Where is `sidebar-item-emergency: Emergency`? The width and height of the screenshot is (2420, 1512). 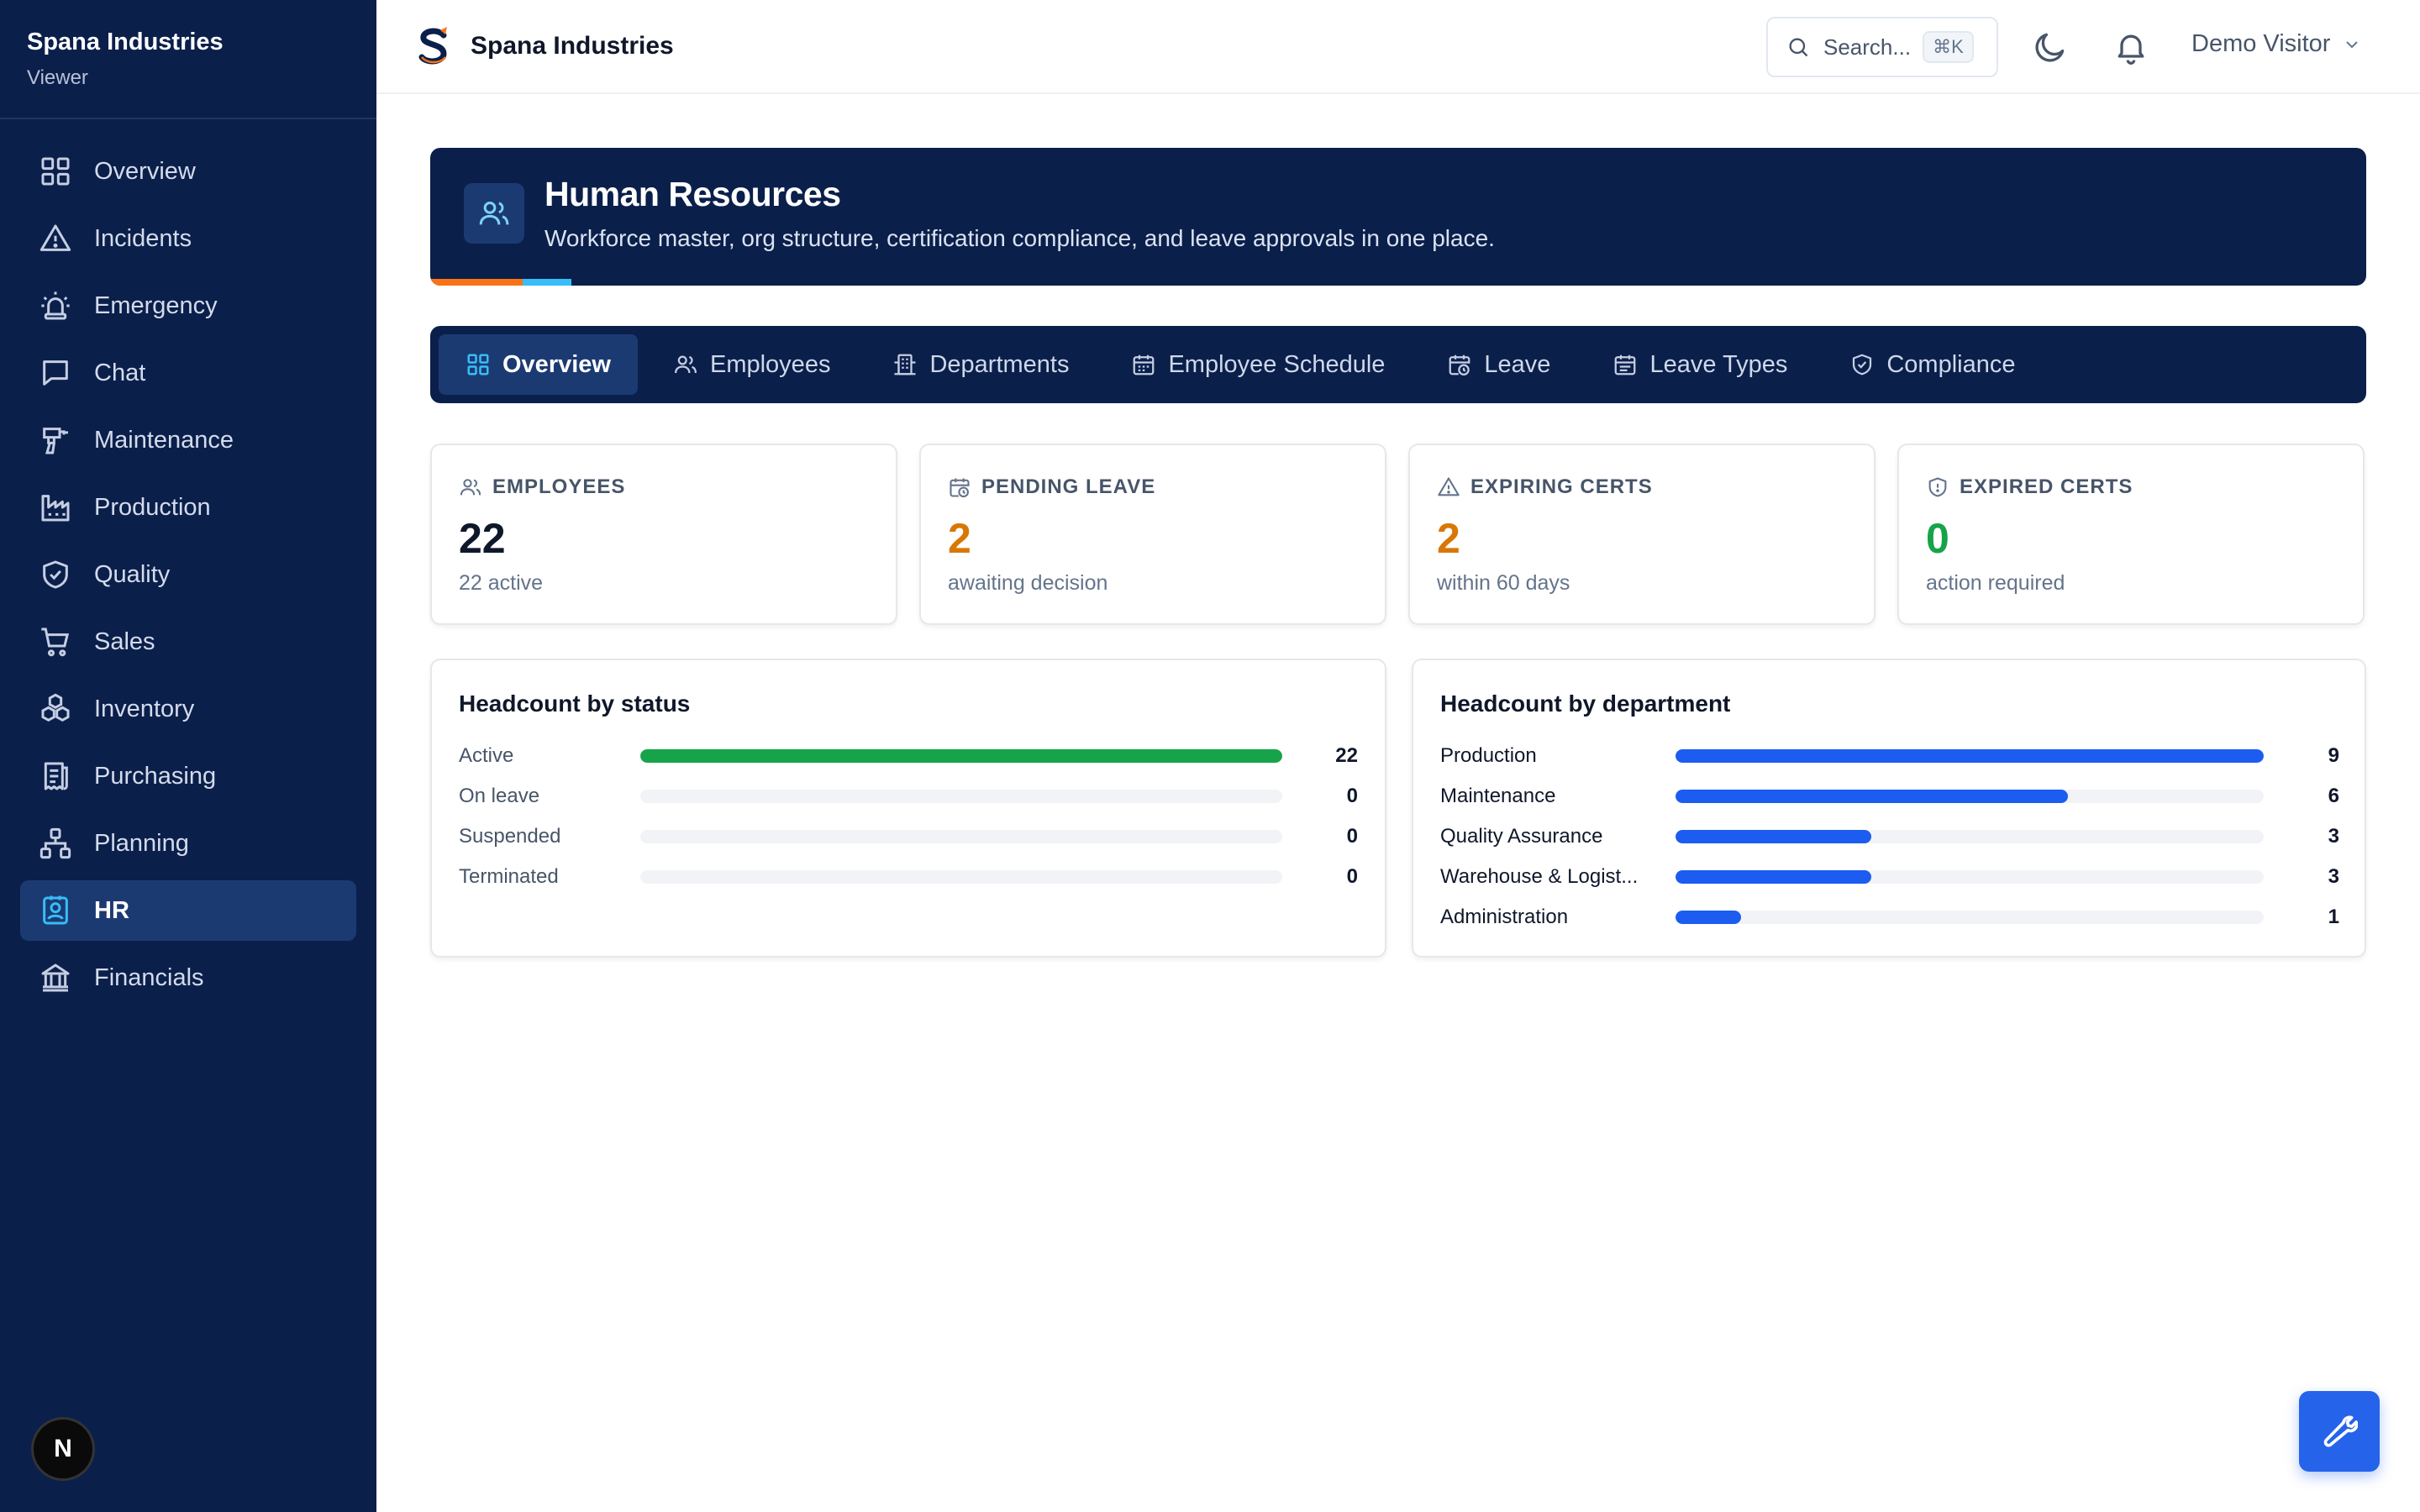 sidebar-item-emergency: Emergency is located at coordinates (188, 306).